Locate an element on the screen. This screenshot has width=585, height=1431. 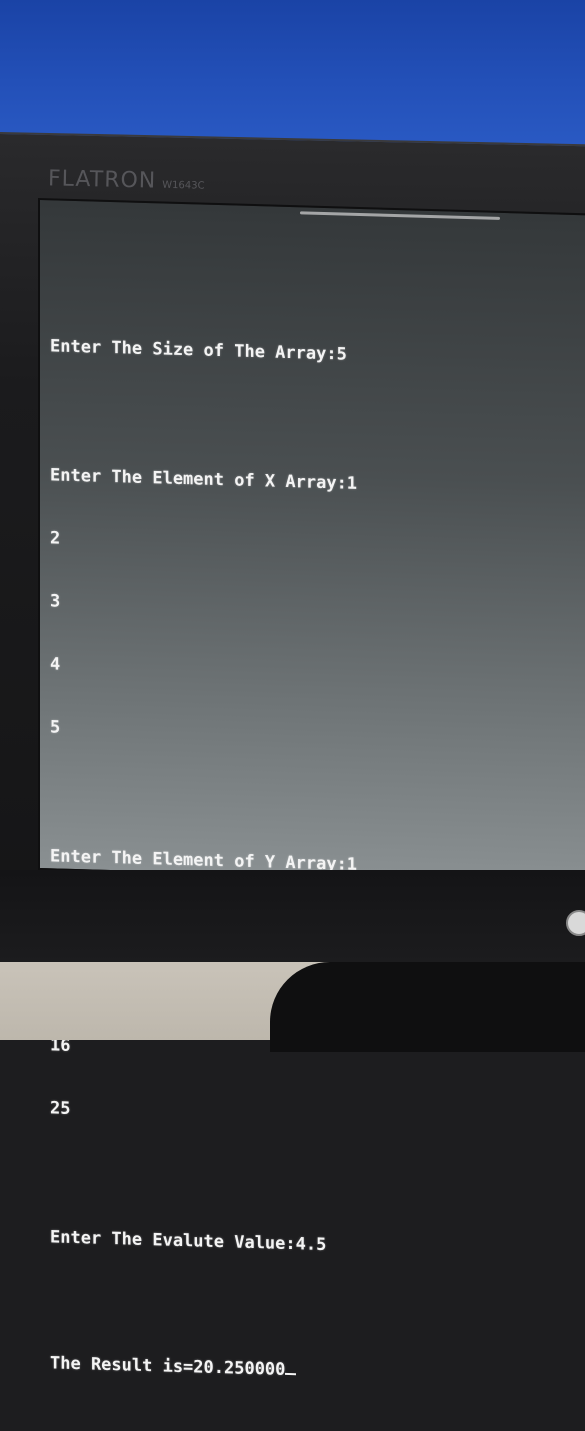
x-value-line: 5 is located at coordinates (55, 727).